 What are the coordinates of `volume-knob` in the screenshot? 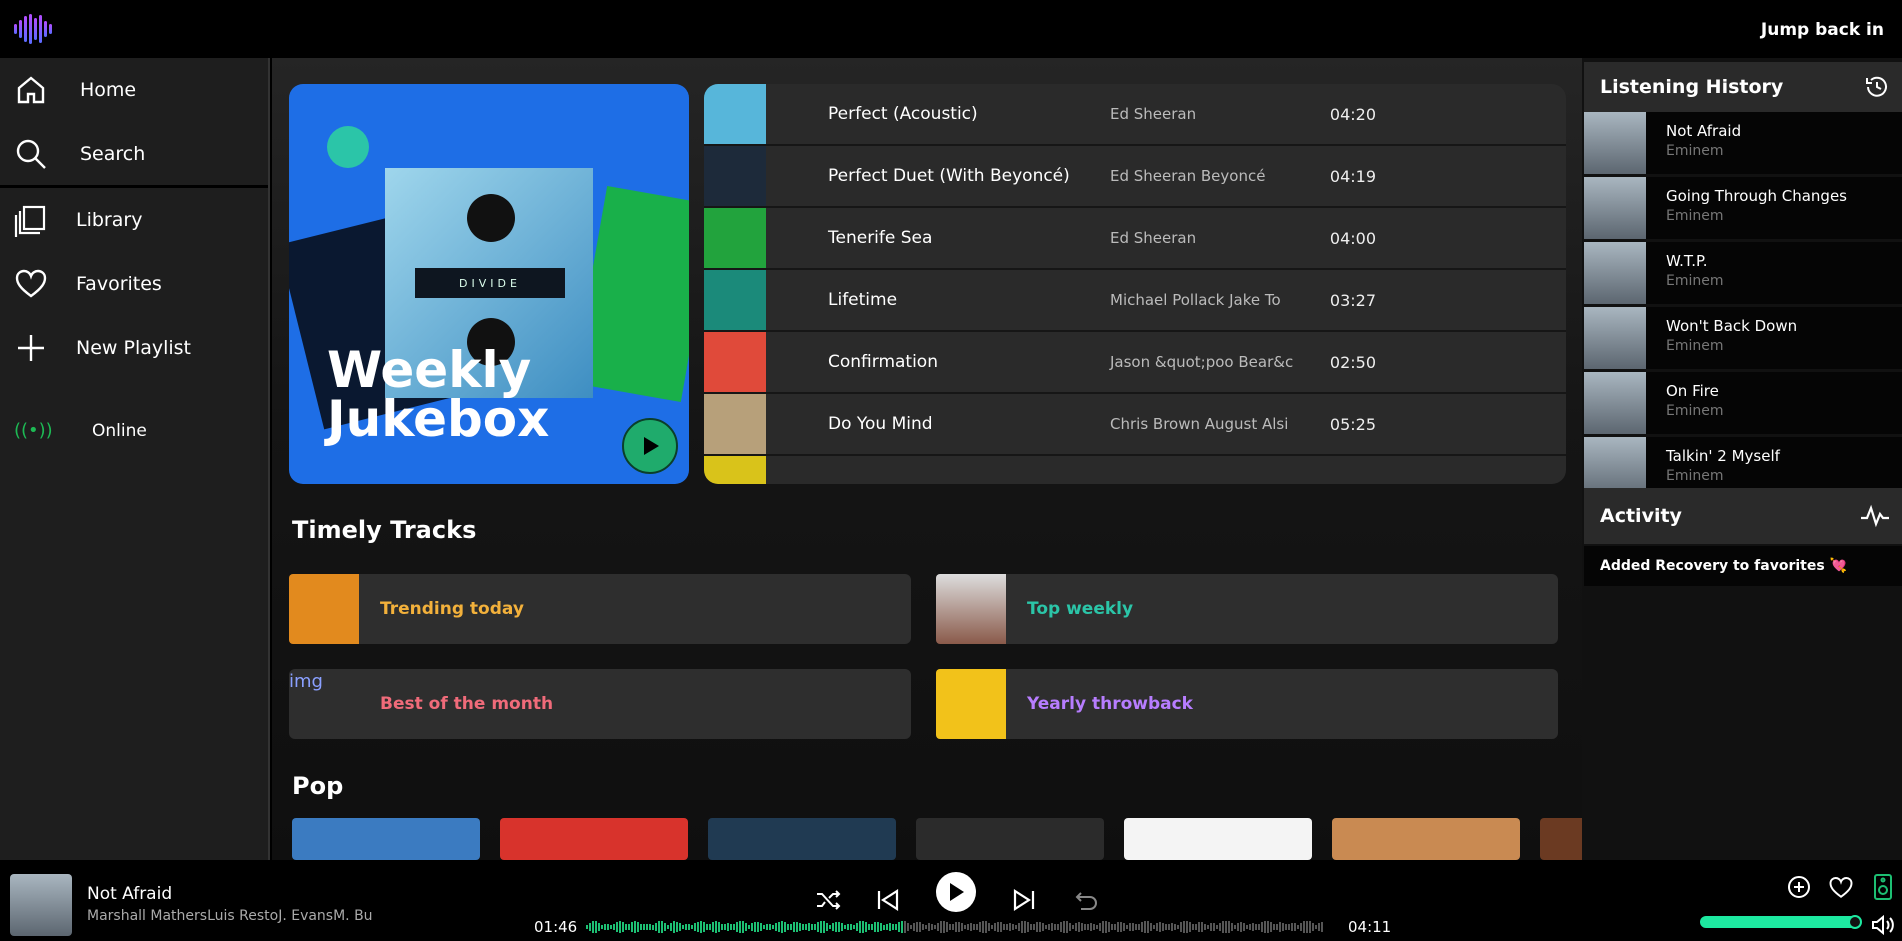 It's located at (1855, 922).